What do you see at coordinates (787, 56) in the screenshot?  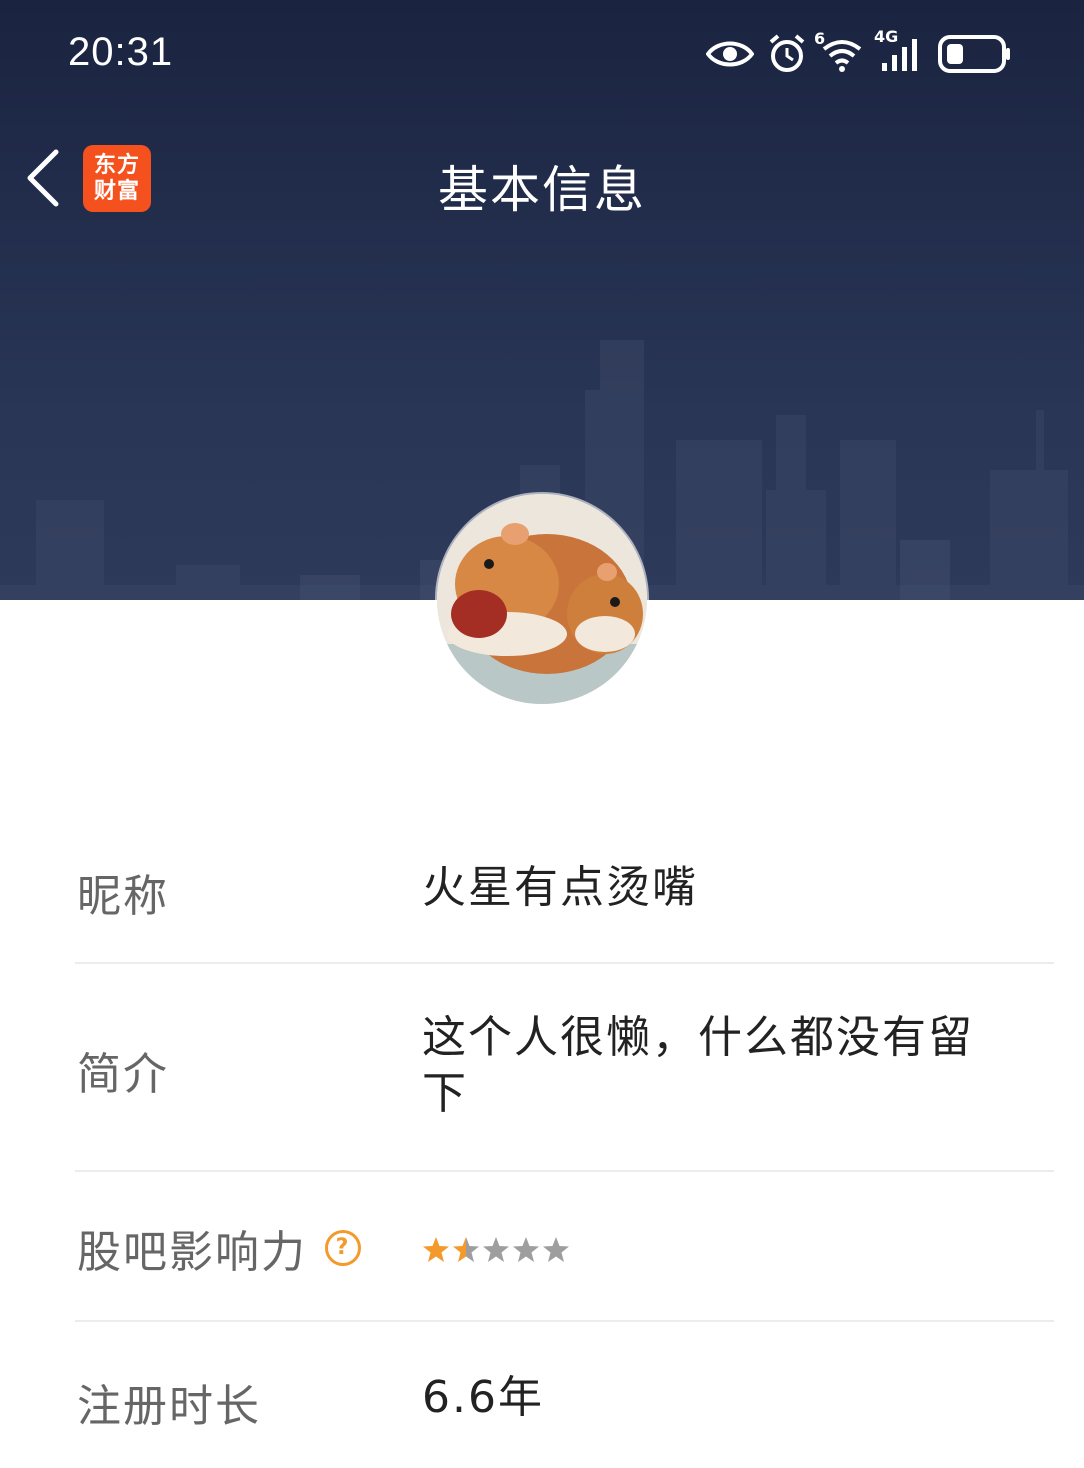 I see `alarm-icon` at bounding box center [787, 56].